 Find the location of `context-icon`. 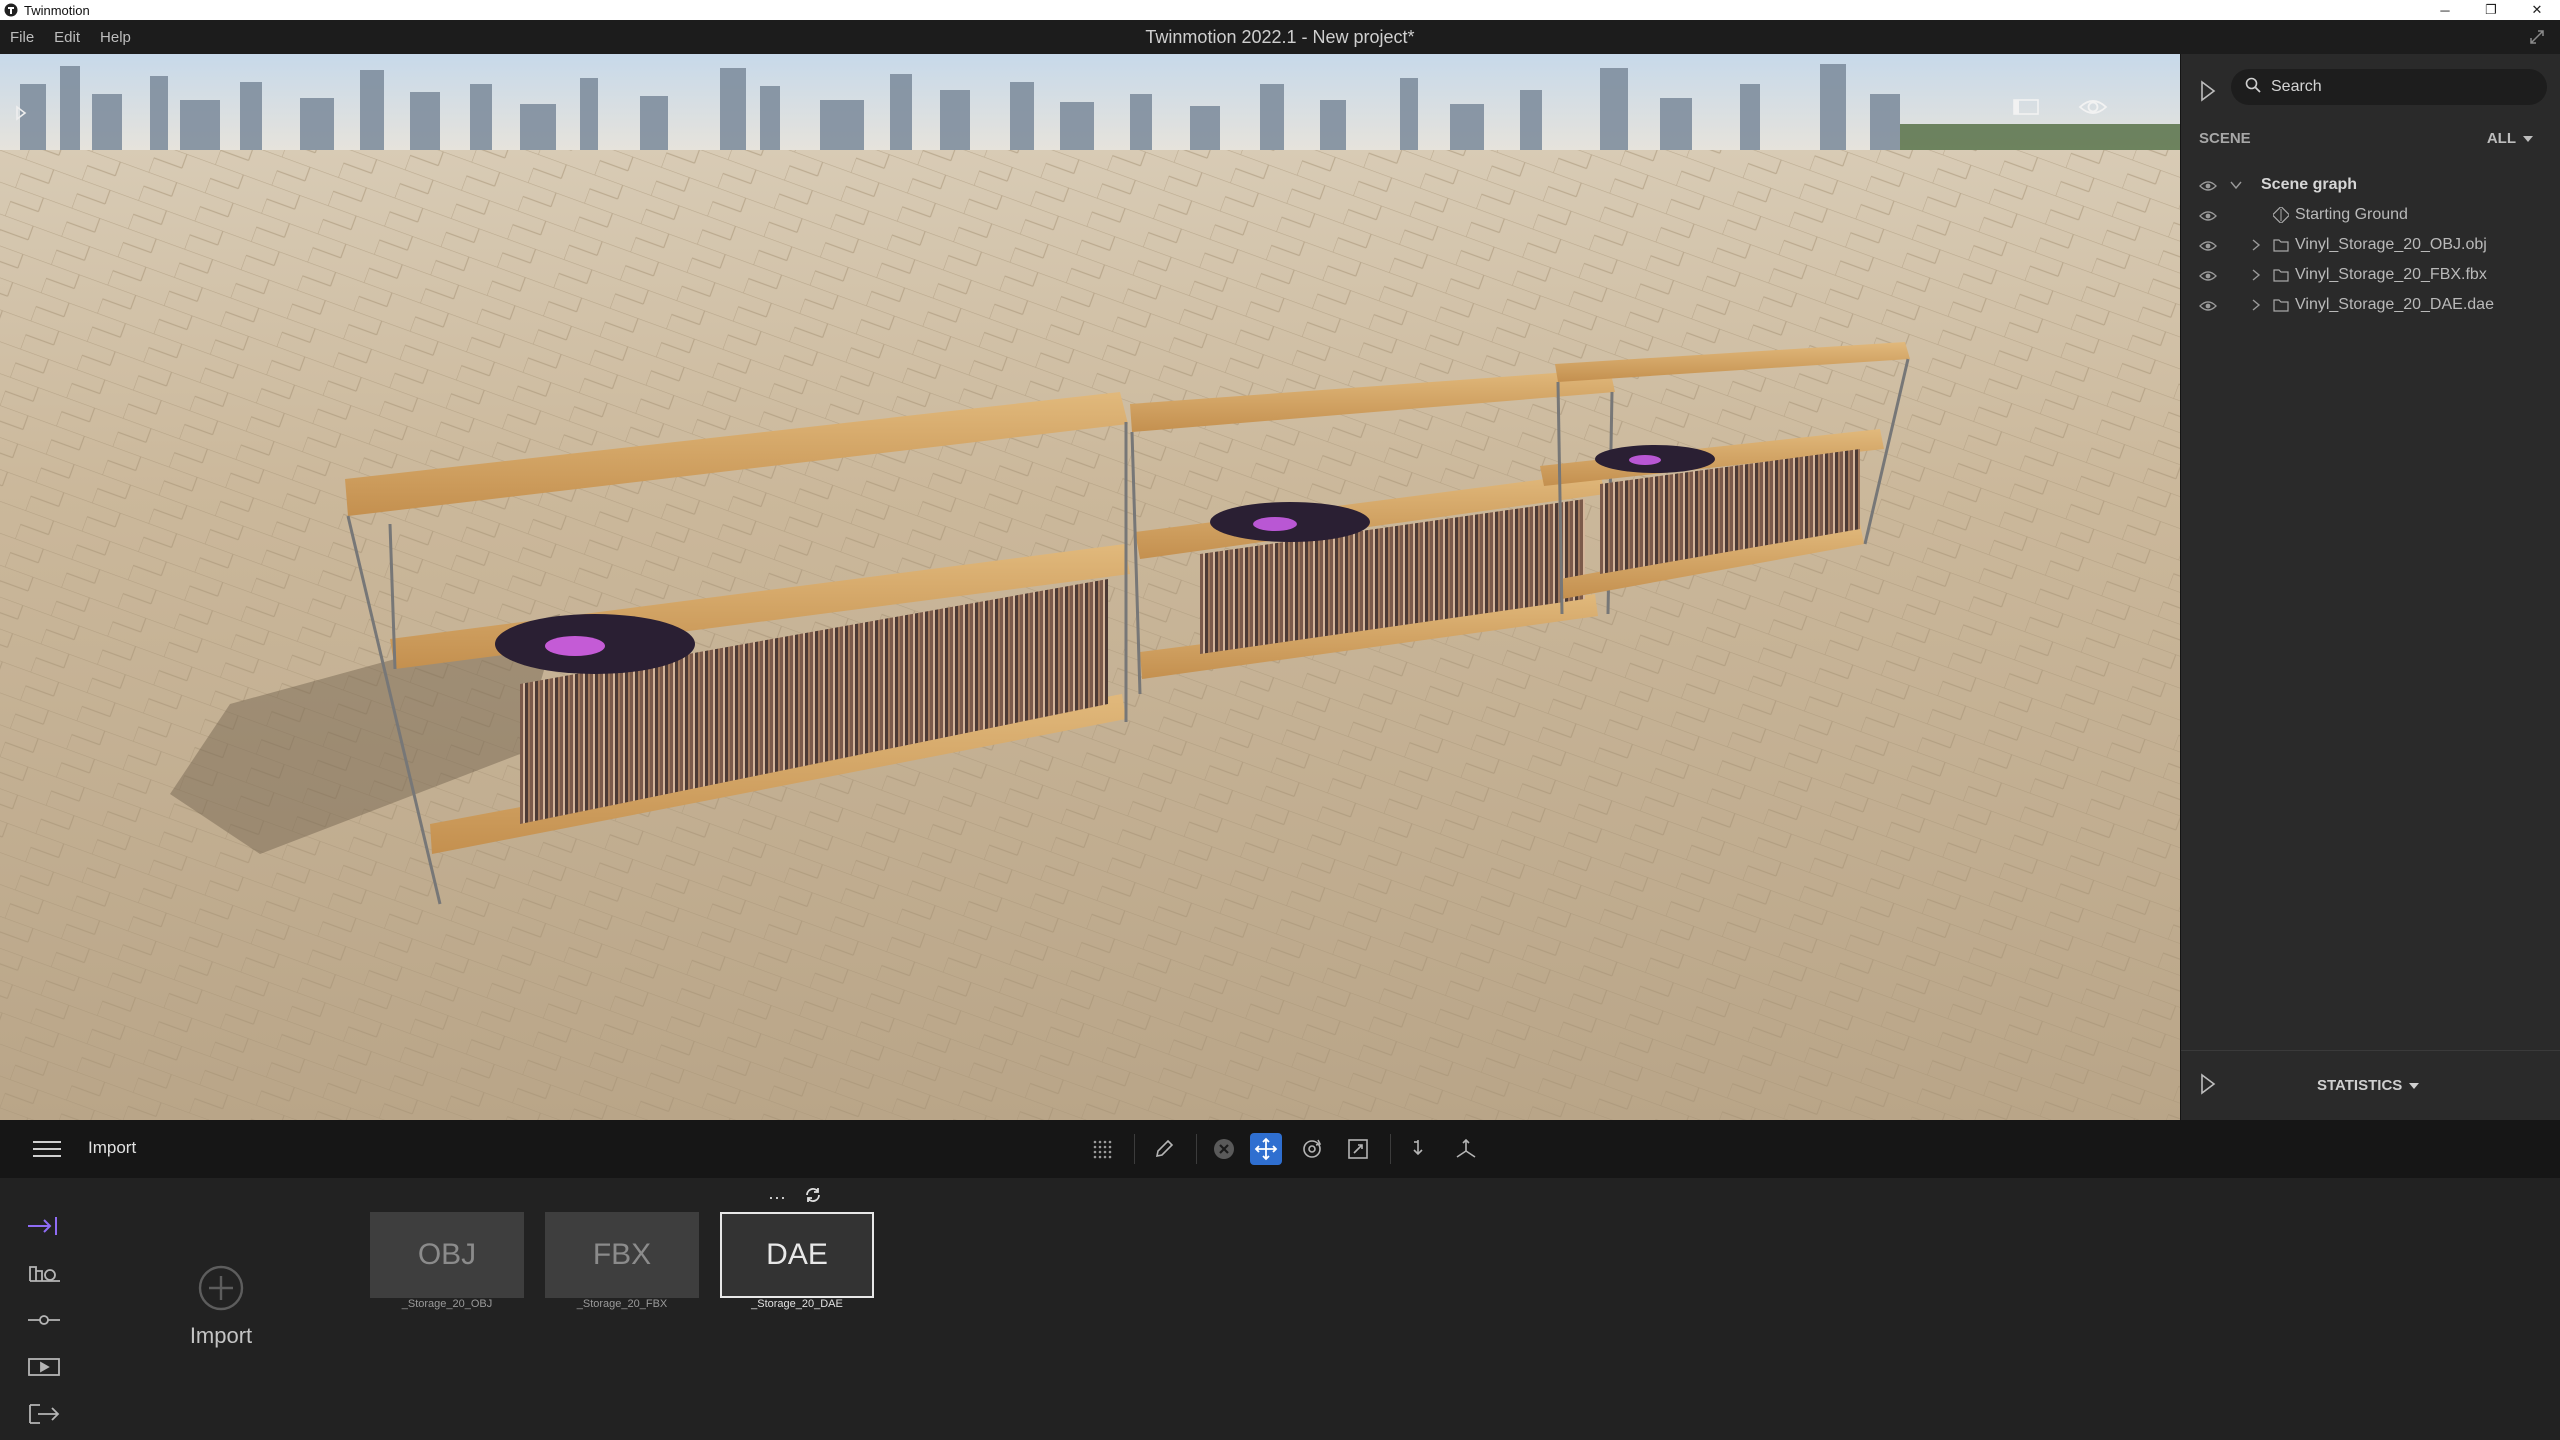

context-icon is located at coordinates (46, 1272).